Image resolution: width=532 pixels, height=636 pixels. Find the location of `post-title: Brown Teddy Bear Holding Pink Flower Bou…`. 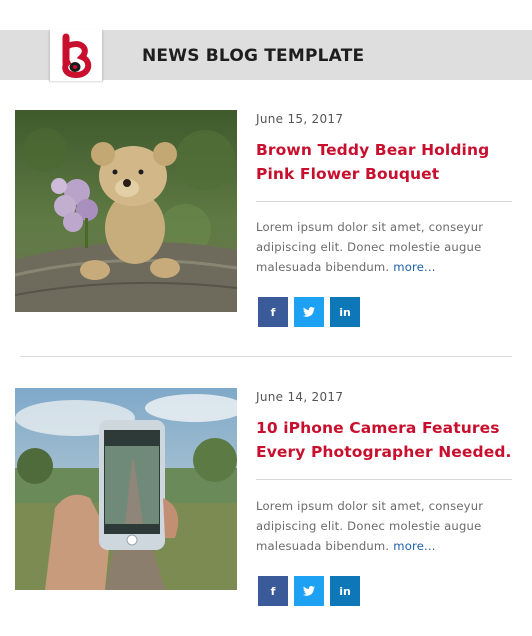

post-title: Brown Teddy Bear Holding Pink Flower Bou… is located at coordinates (387, 162).